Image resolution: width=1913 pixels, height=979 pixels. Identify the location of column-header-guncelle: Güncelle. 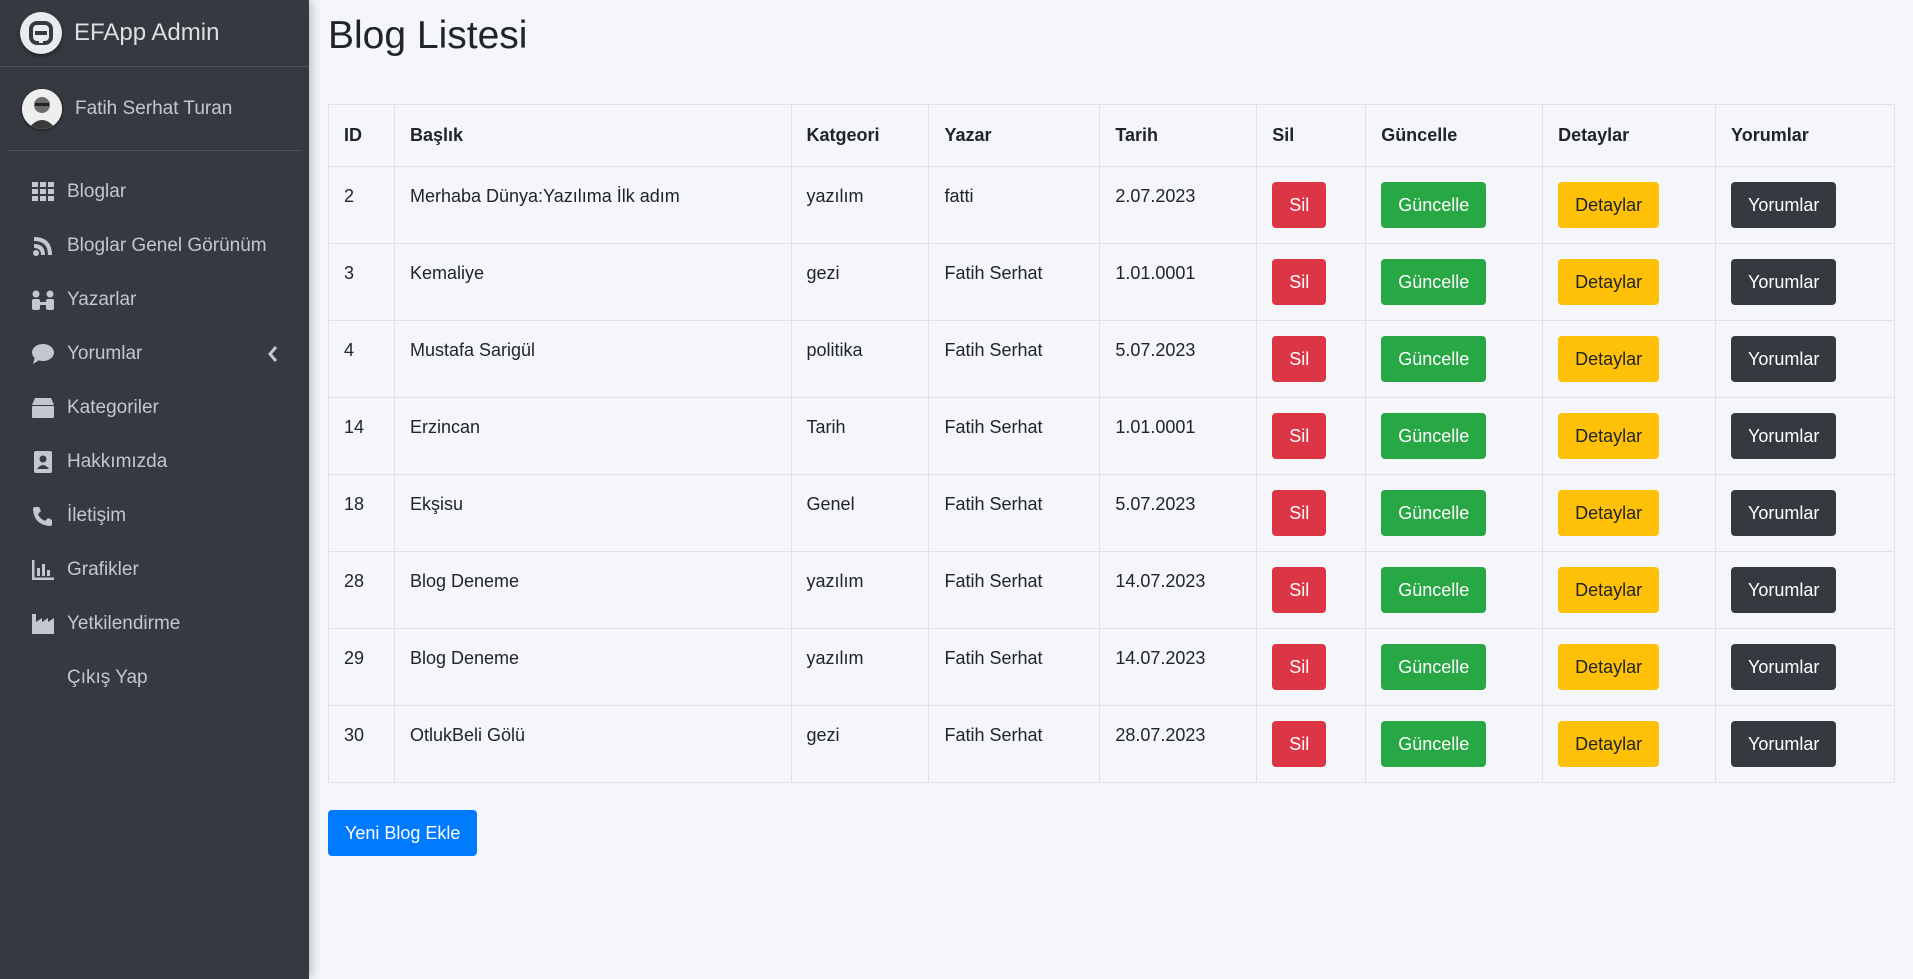
(1454, 135).